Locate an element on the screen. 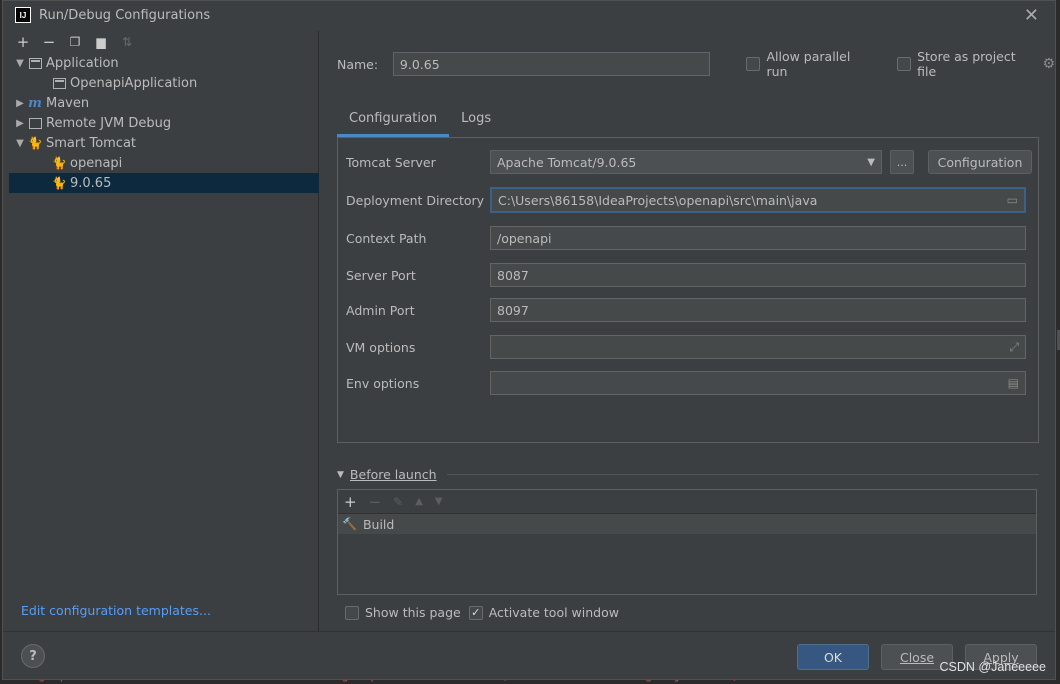  dialog-footer: ? OK Close Apply is located at coordinates (529, 655).